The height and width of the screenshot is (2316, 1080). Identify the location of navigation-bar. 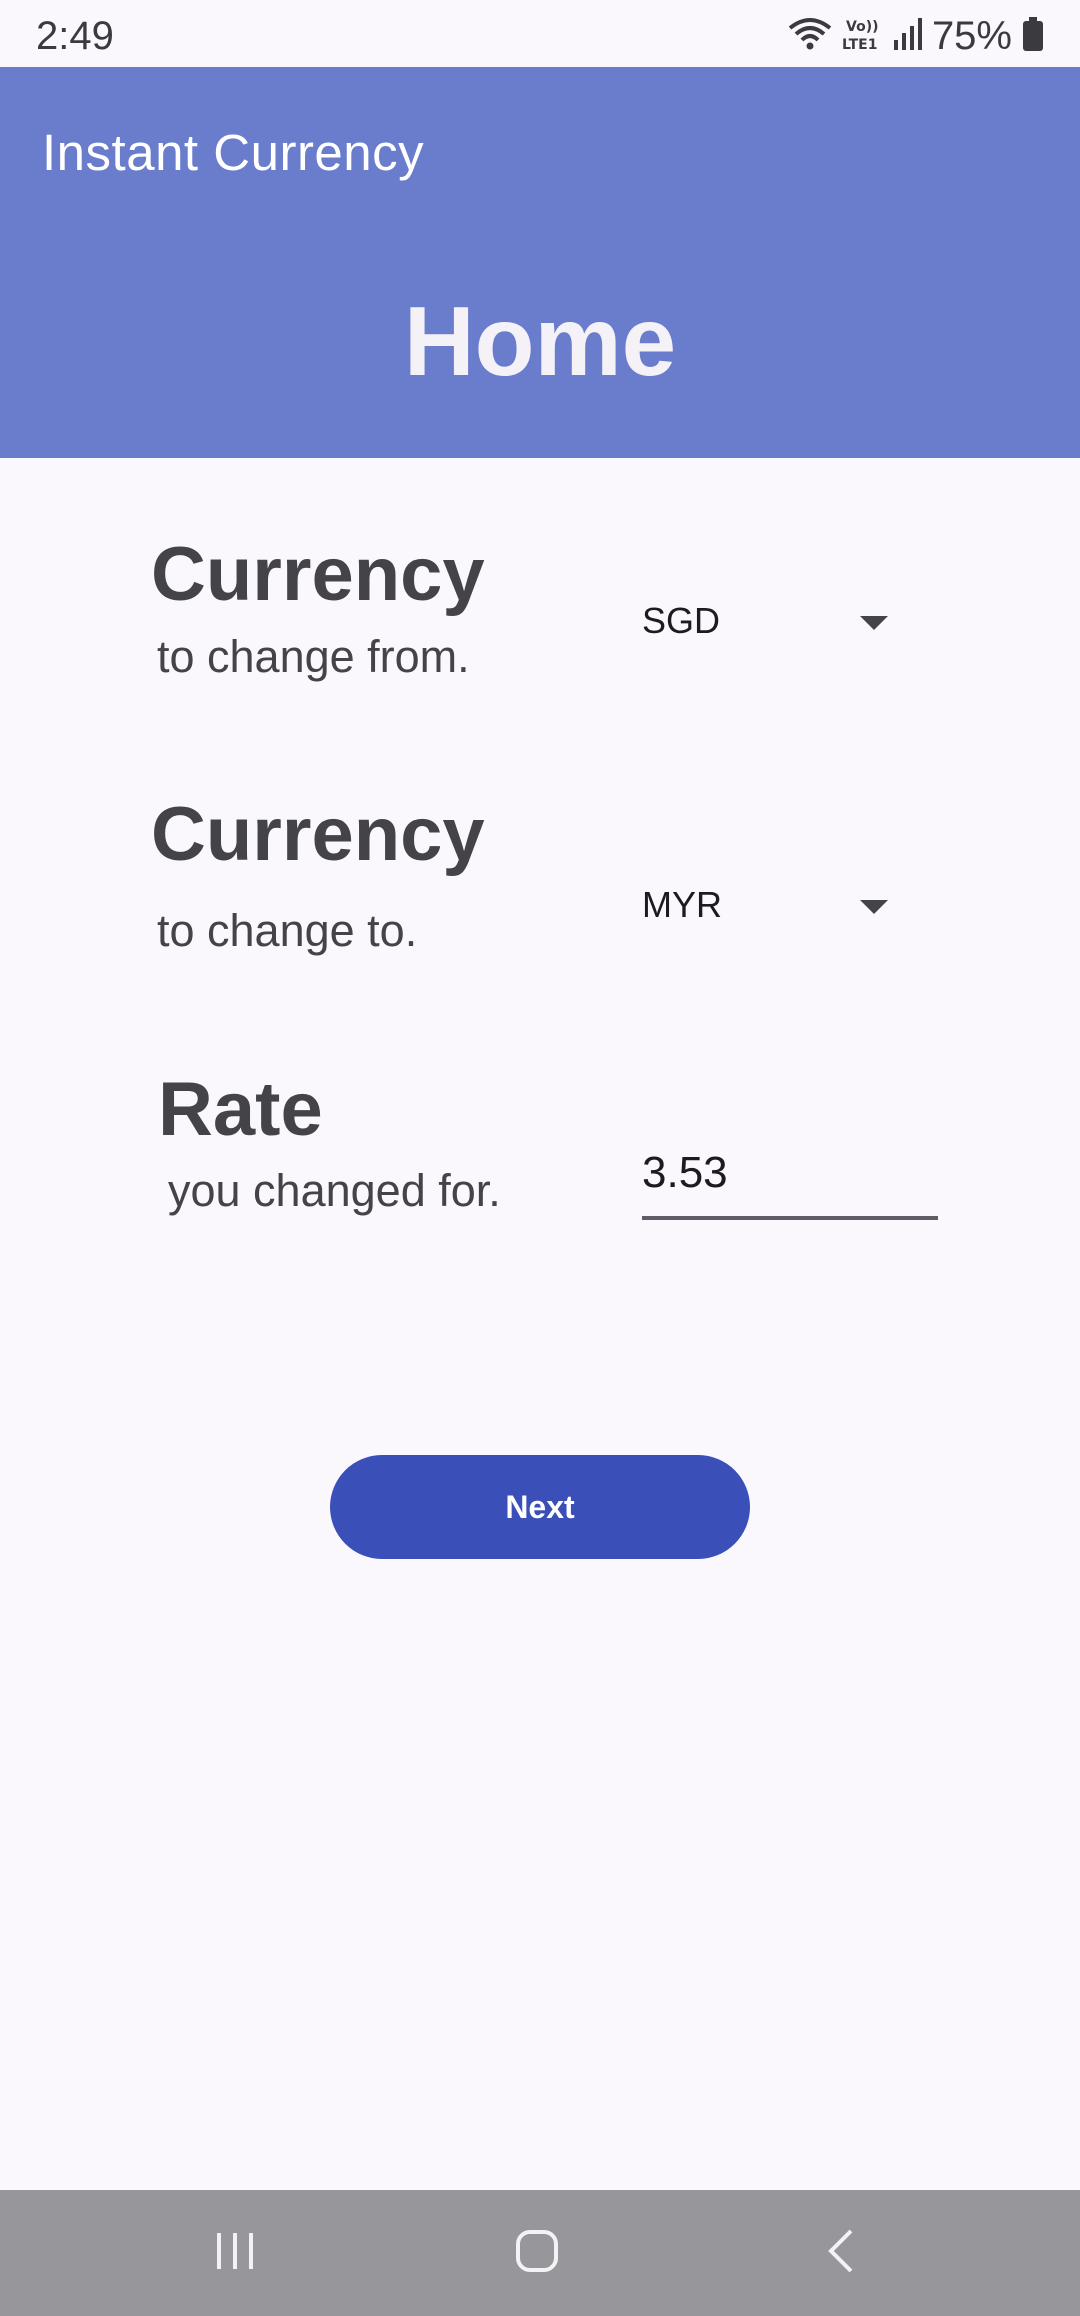
(540, 2253).